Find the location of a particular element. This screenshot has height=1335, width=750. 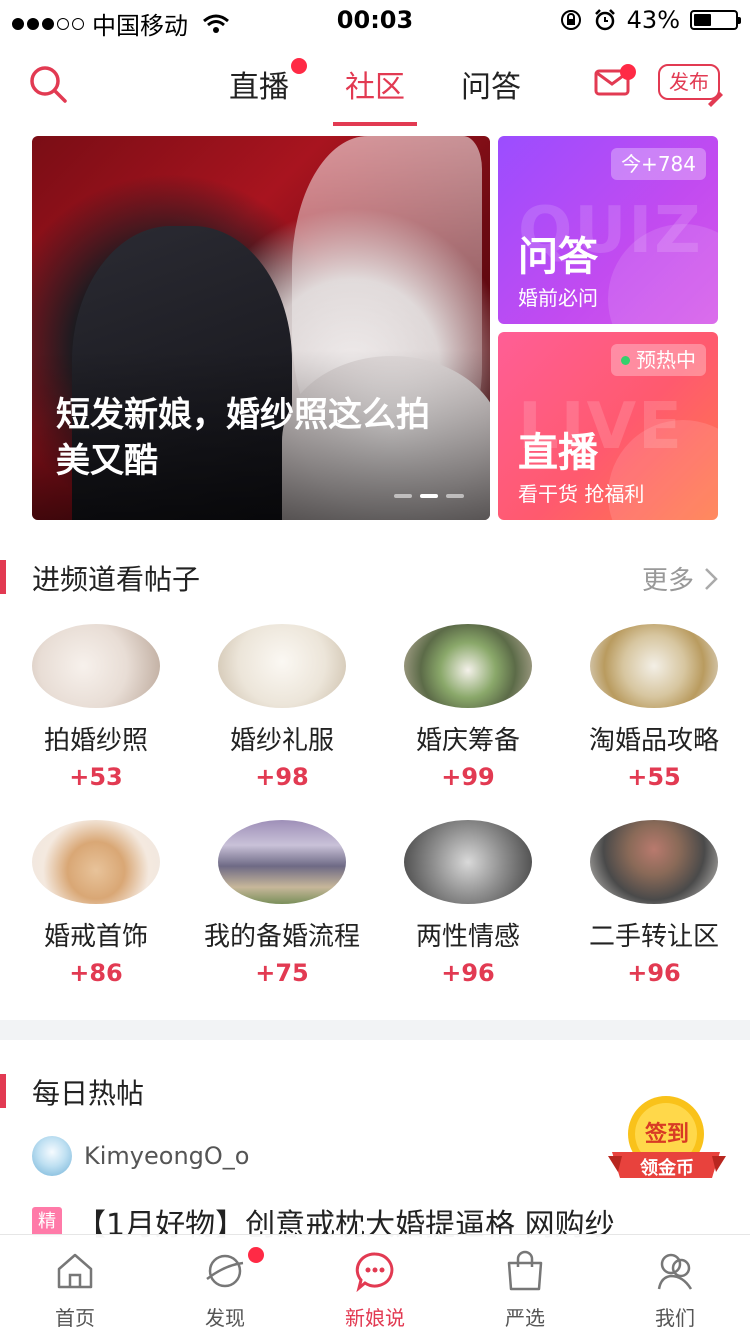

couple-icon is located at coordinates (675, 1271).